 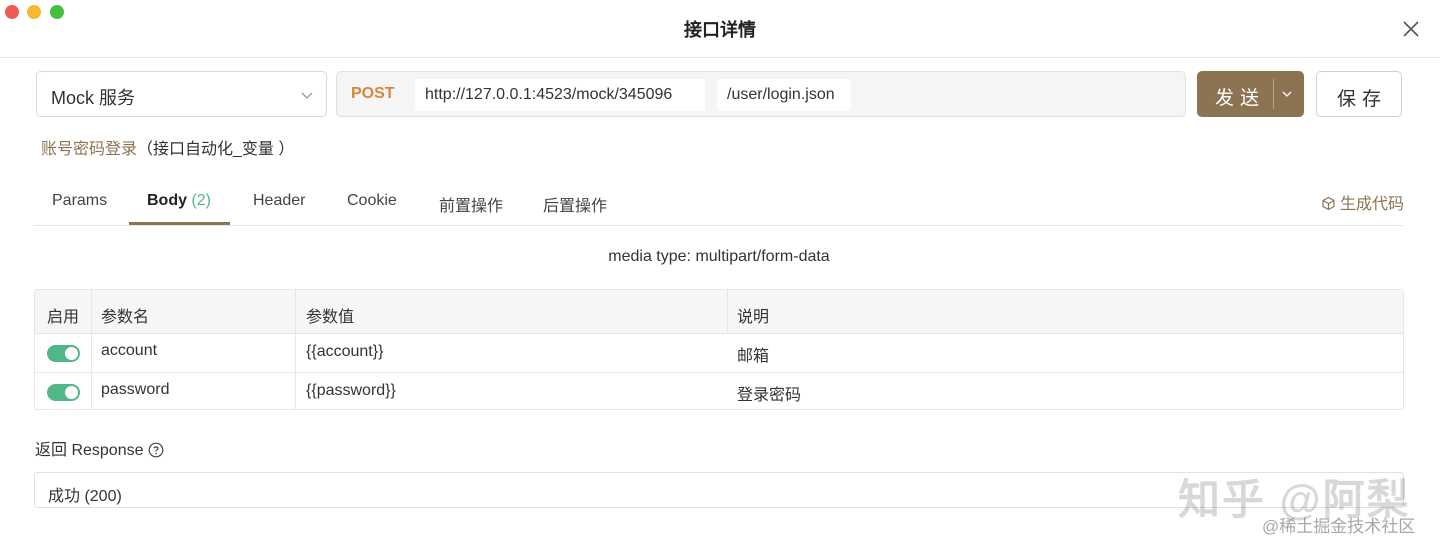 What do you see at coordinates (1273, 94) in the screenshot?
I see `send-divider` at bounding box center [1273, 94].